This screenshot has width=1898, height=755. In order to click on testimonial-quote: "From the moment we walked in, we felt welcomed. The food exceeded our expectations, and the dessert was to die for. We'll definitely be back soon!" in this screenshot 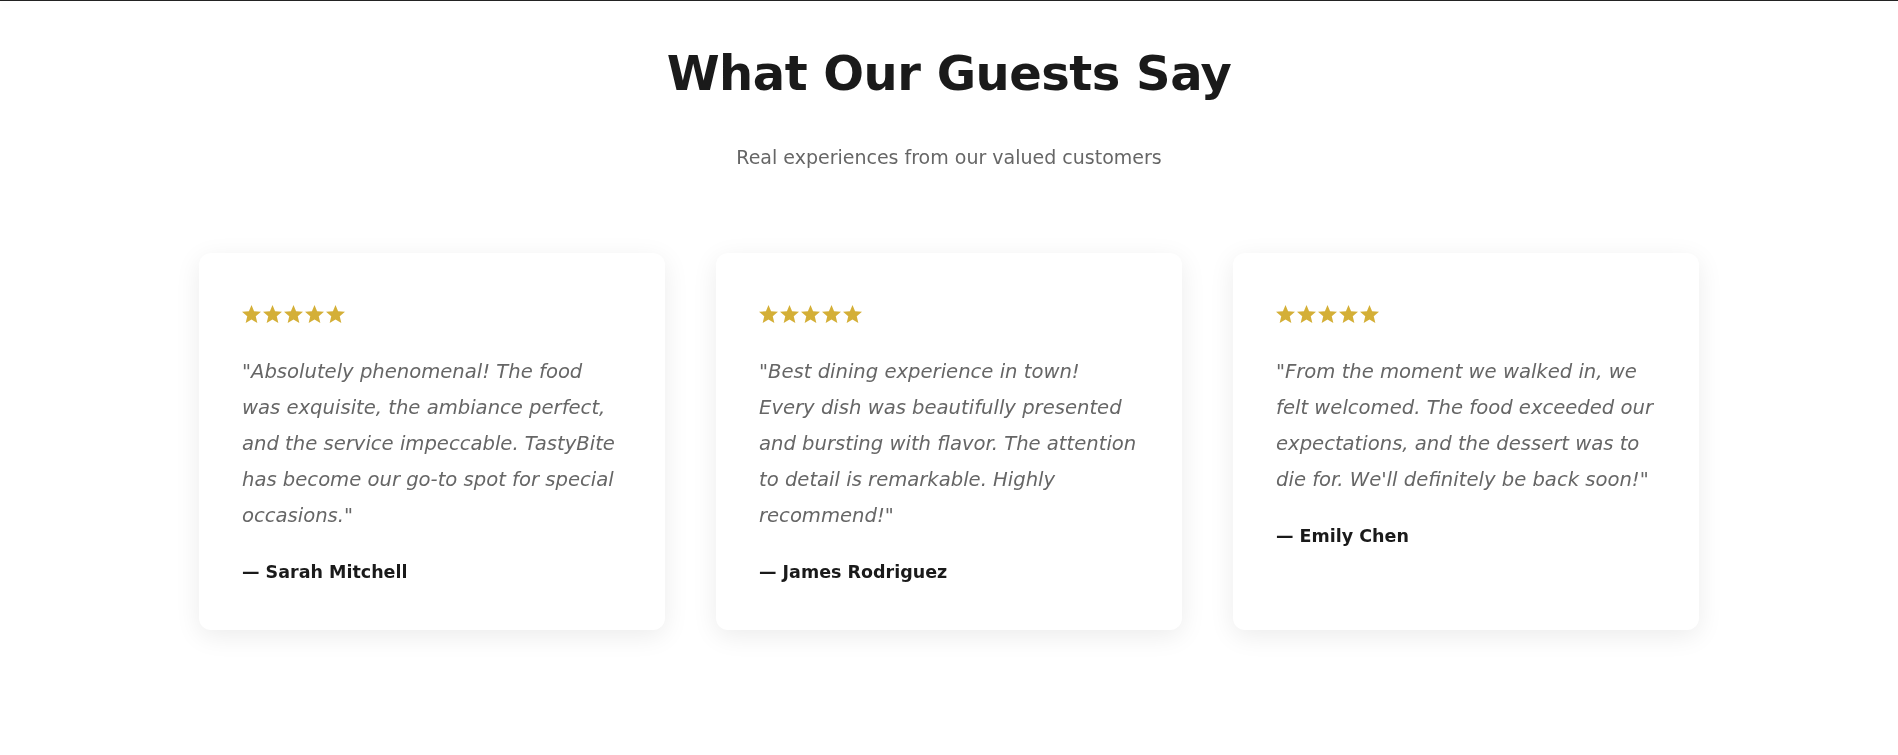, I will do `click(1465, 426)`.